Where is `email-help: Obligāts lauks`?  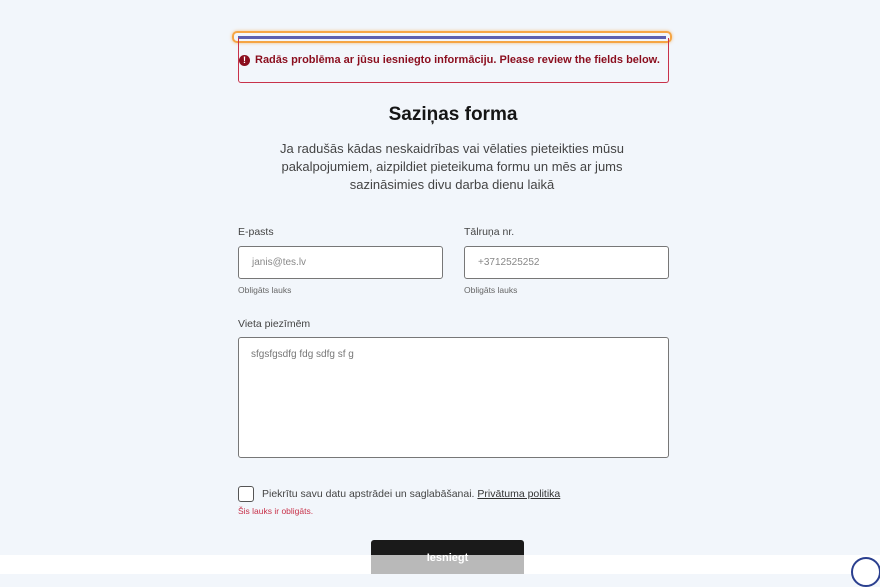
email-help: Obligāts lauks is located at coordinates (265, 290).